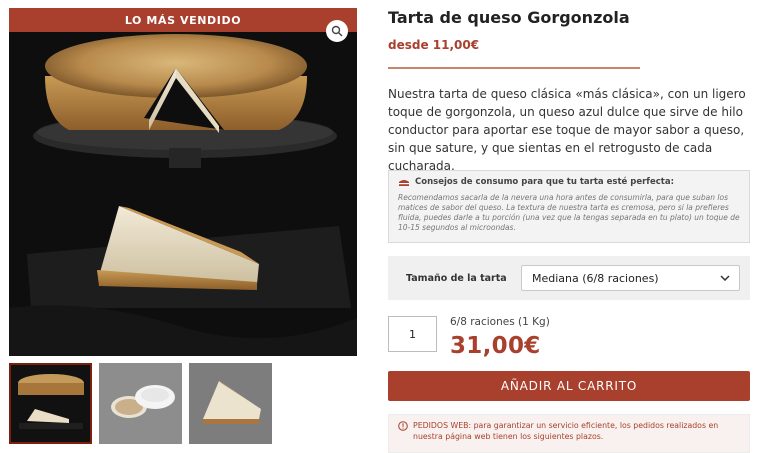 The width and height of the screenshot is (768, 453). What do you see at coordinates (500, 322) in the screenshot?
I see `portion-info: 6/8 raciones (1 Kg)` at bounding box center [500, 322].